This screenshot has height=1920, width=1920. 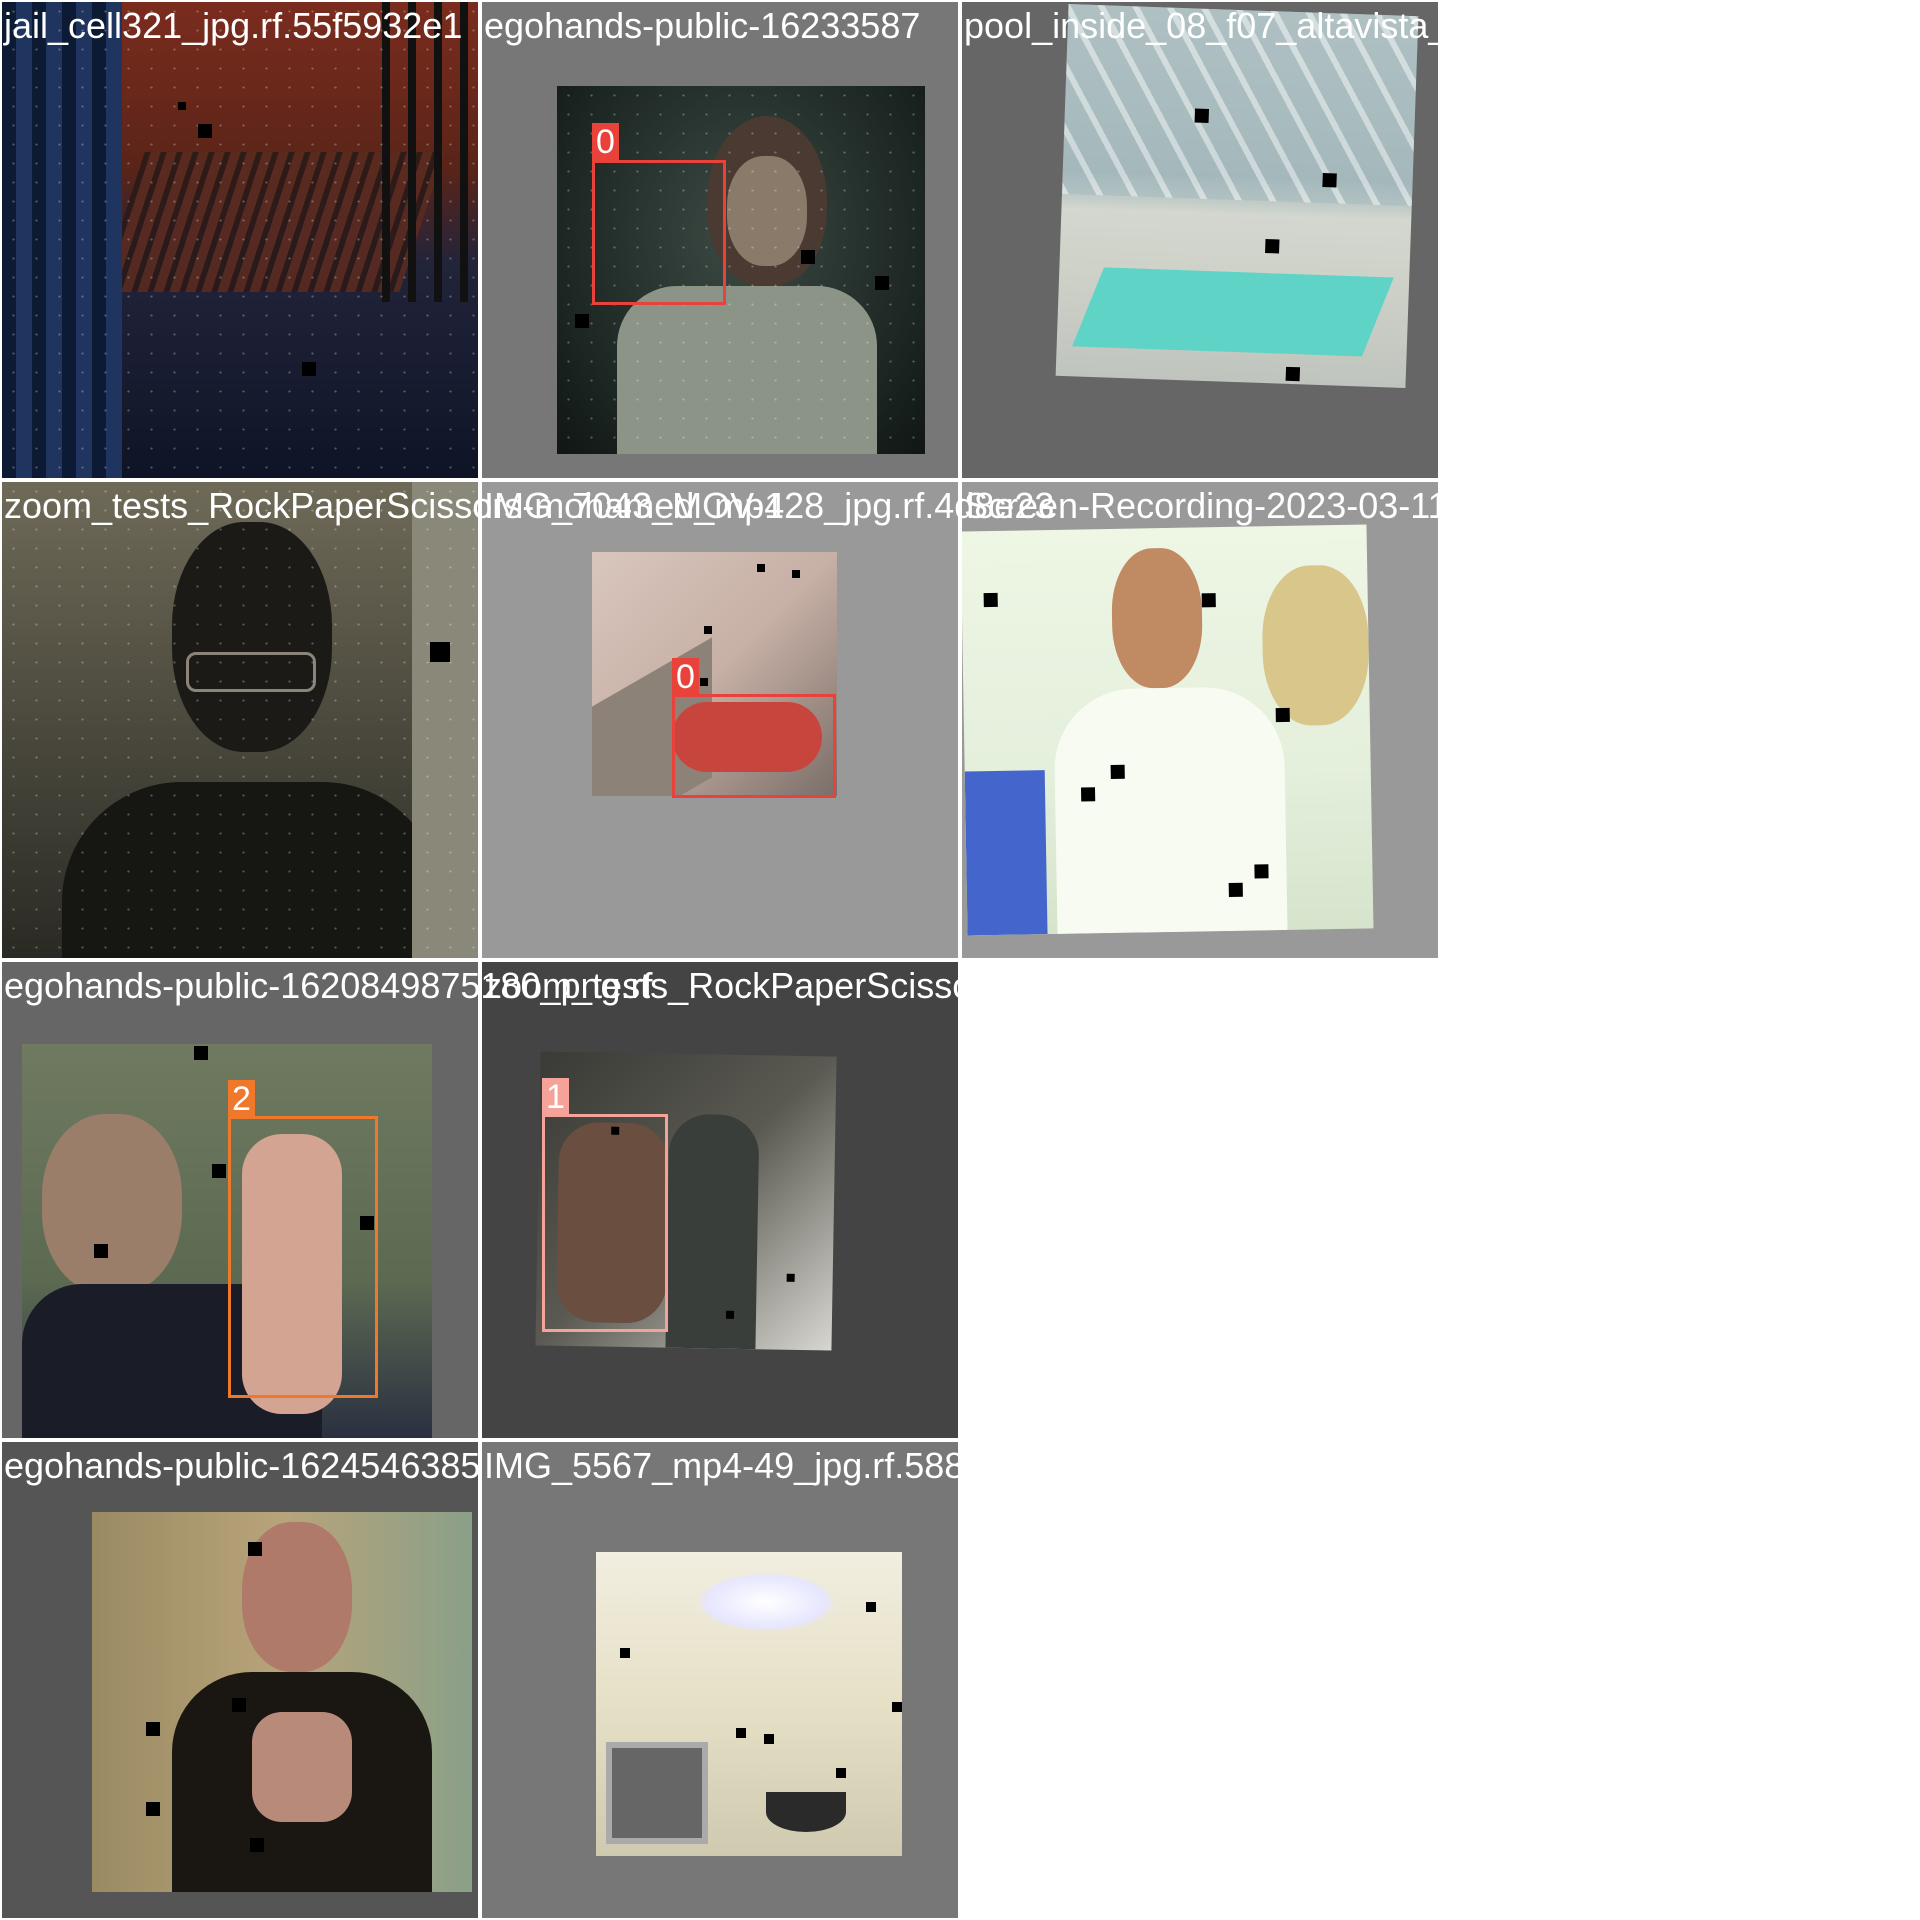 What do you see at coordinates (555, 1097) in the screenshot?
I see `bbox-label-1: 1` at bounding box center [555, 1097].